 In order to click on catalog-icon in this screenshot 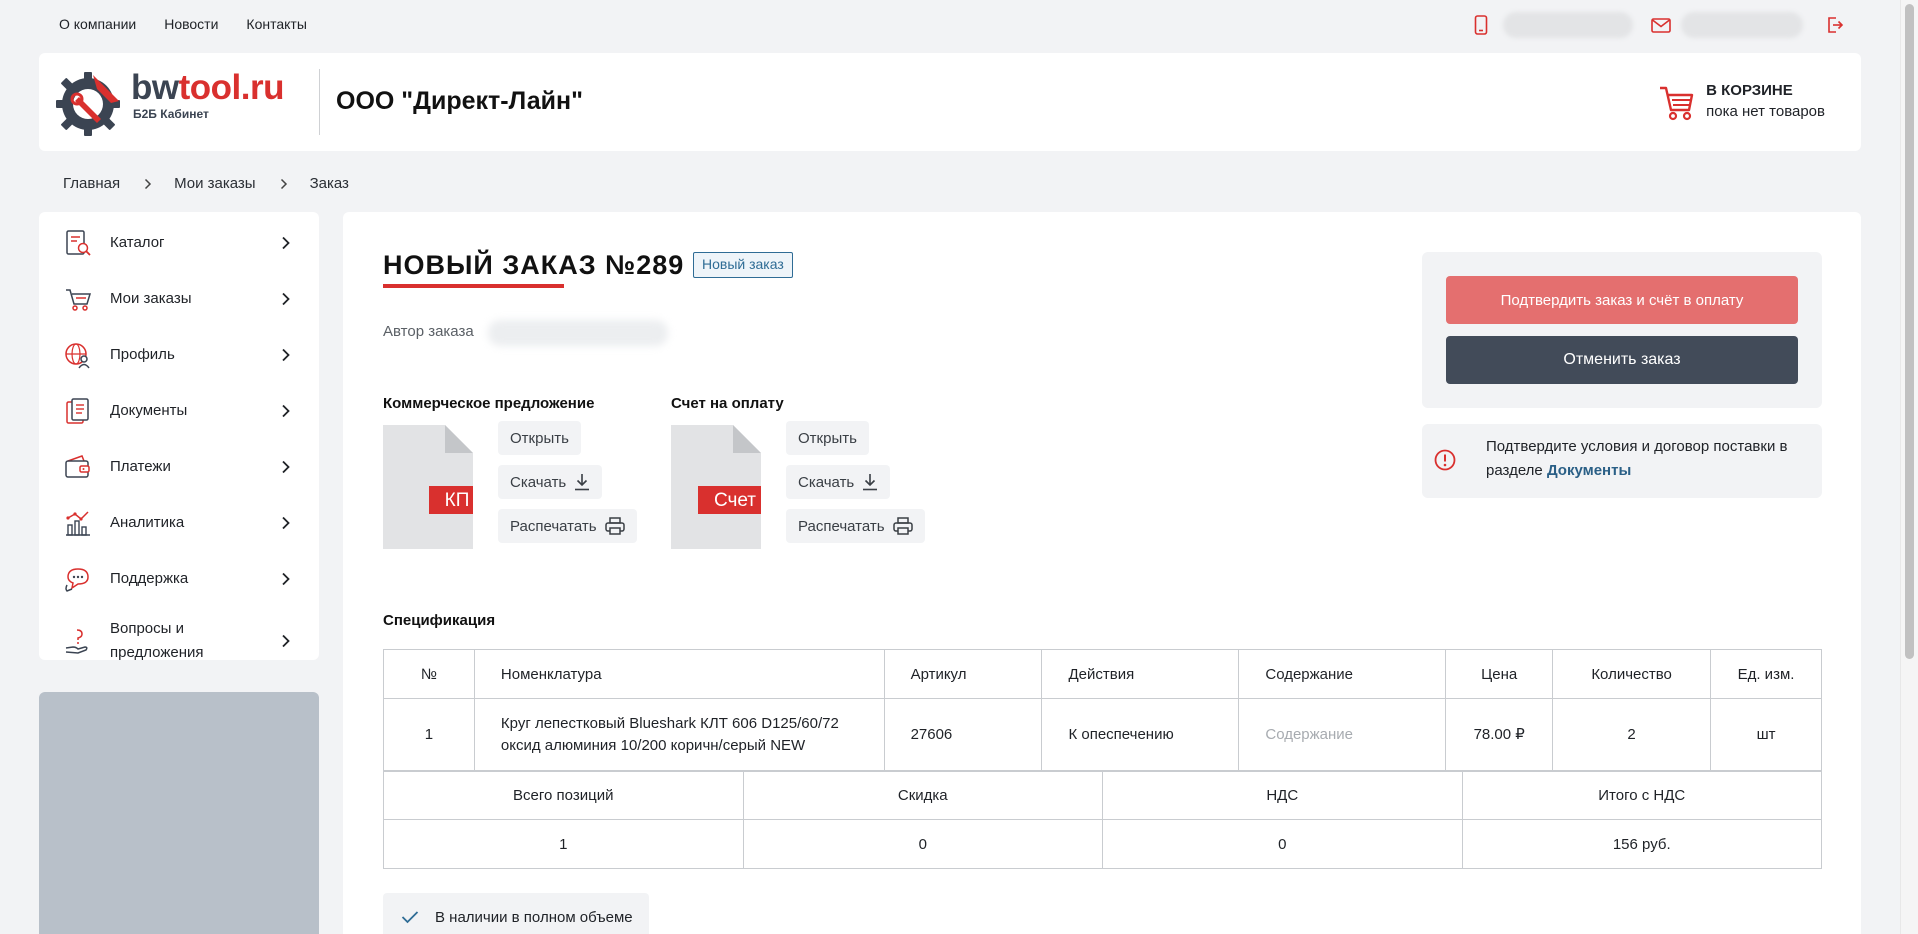, I will do `click(78, 243)`.